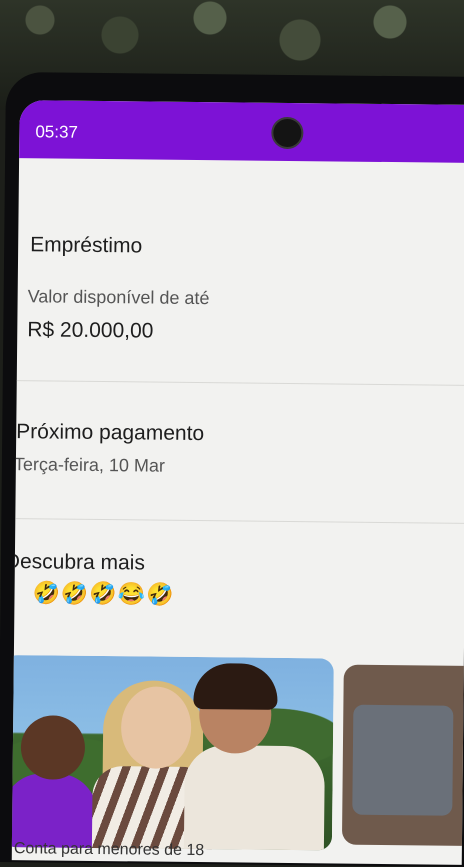  Describe the element at coordinates (78, 562) in the screenshot. I see `discover-title: Descubra mais` at that location.